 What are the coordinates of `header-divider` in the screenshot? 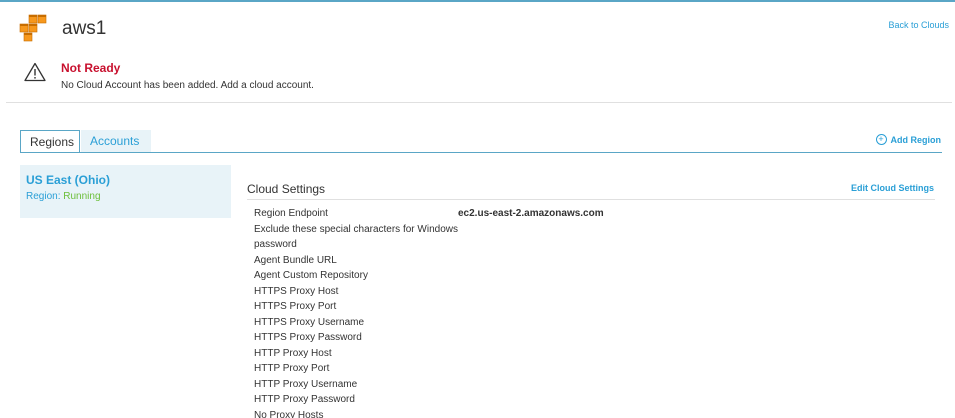 It's located at (479, 102).